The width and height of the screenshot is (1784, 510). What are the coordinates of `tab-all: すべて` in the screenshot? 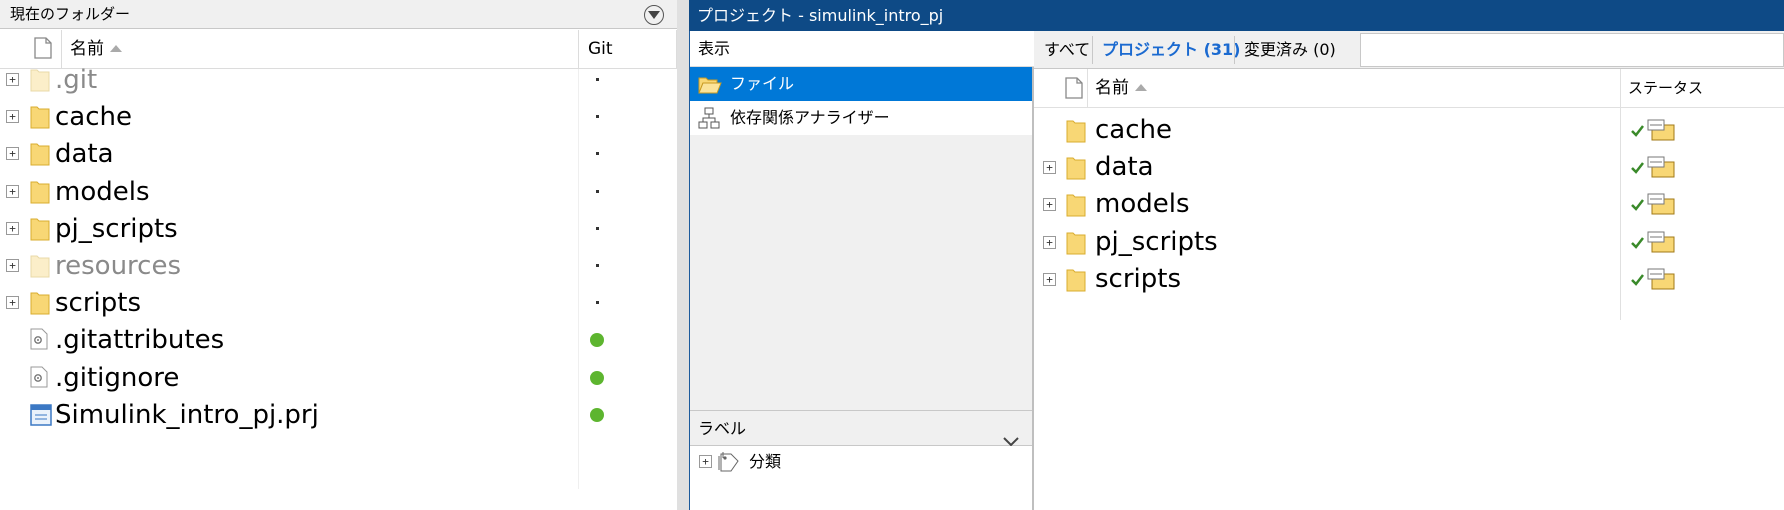 It's located at (1067, 50).